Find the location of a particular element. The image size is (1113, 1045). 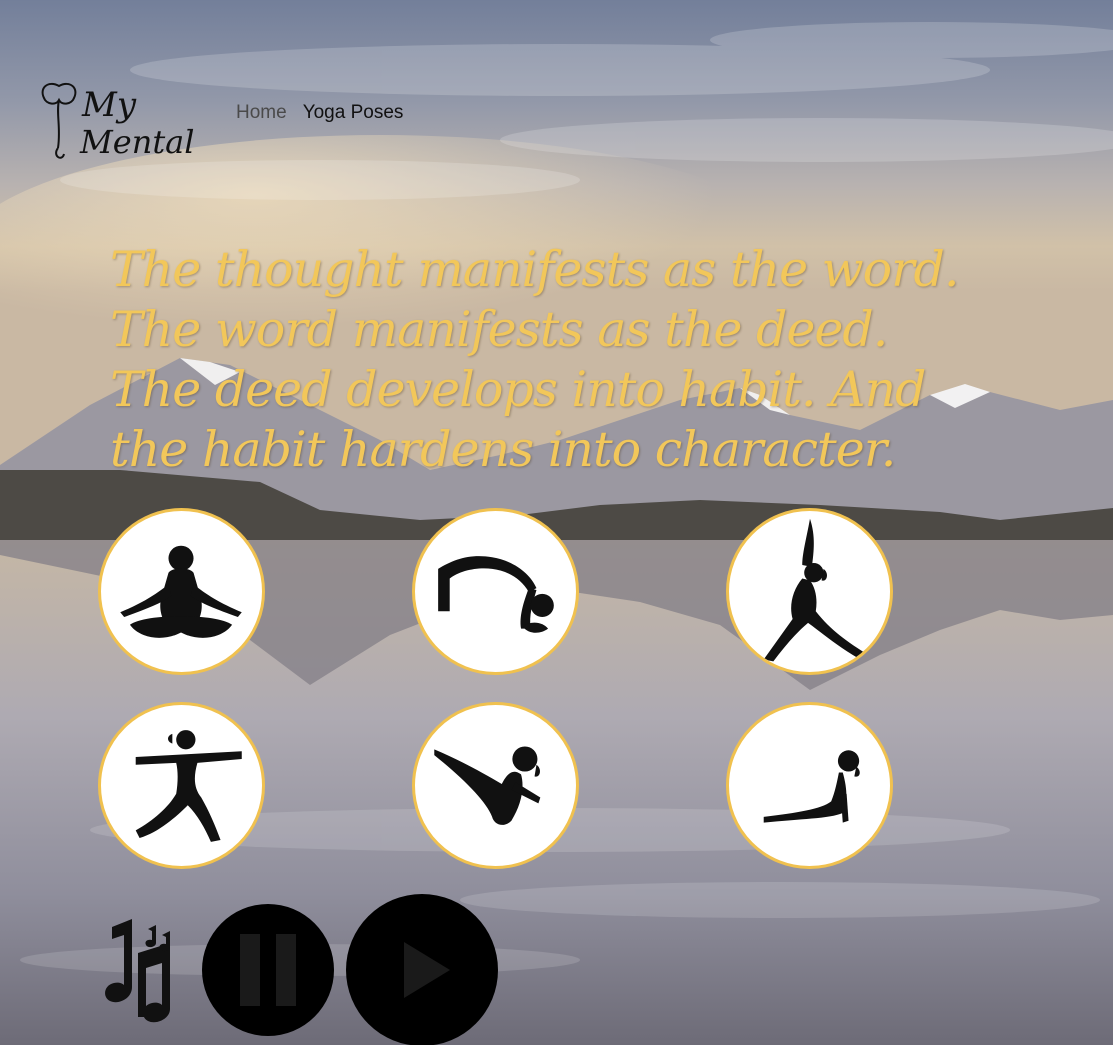

pose-card-crescent-lunge is located at coordinates (809, 591).